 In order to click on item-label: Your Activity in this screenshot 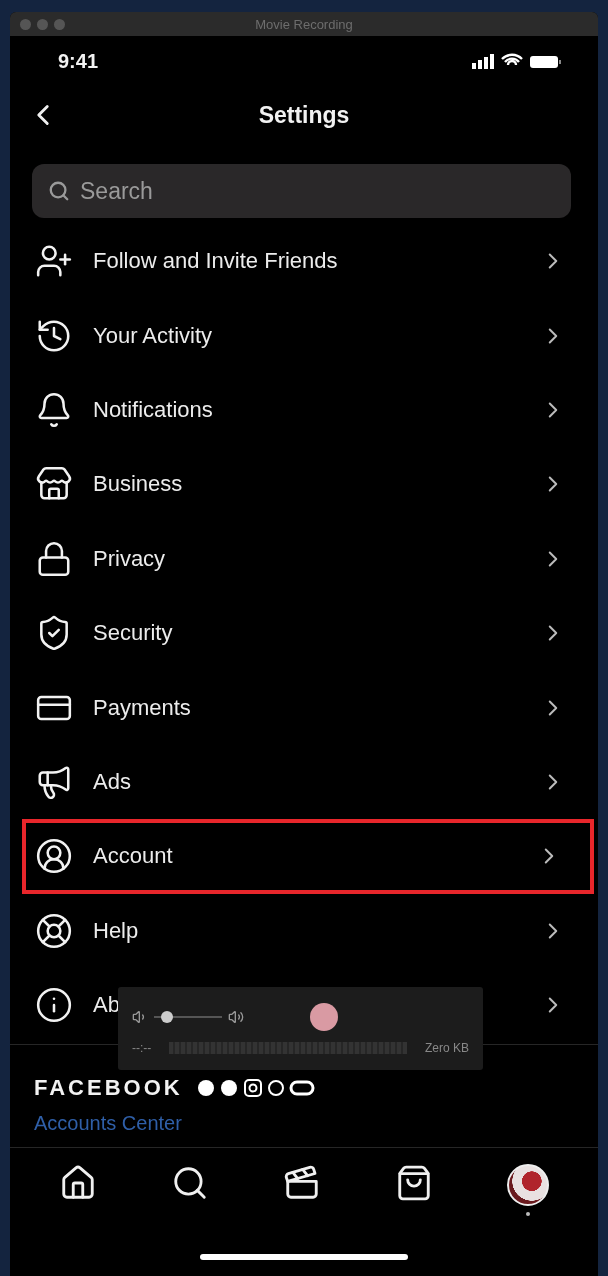, I will do `click(153, 335)`.